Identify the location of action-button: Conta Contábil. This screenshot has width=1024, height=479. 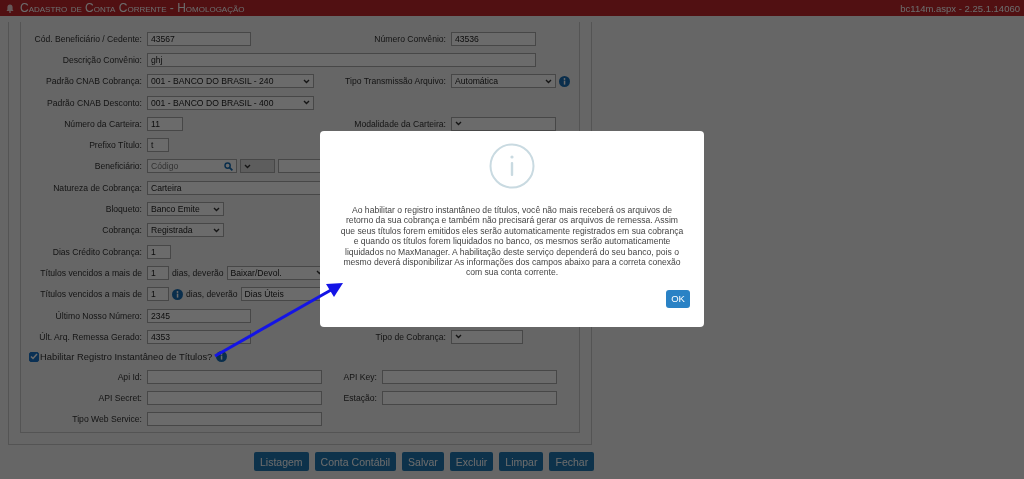
(355, 461).